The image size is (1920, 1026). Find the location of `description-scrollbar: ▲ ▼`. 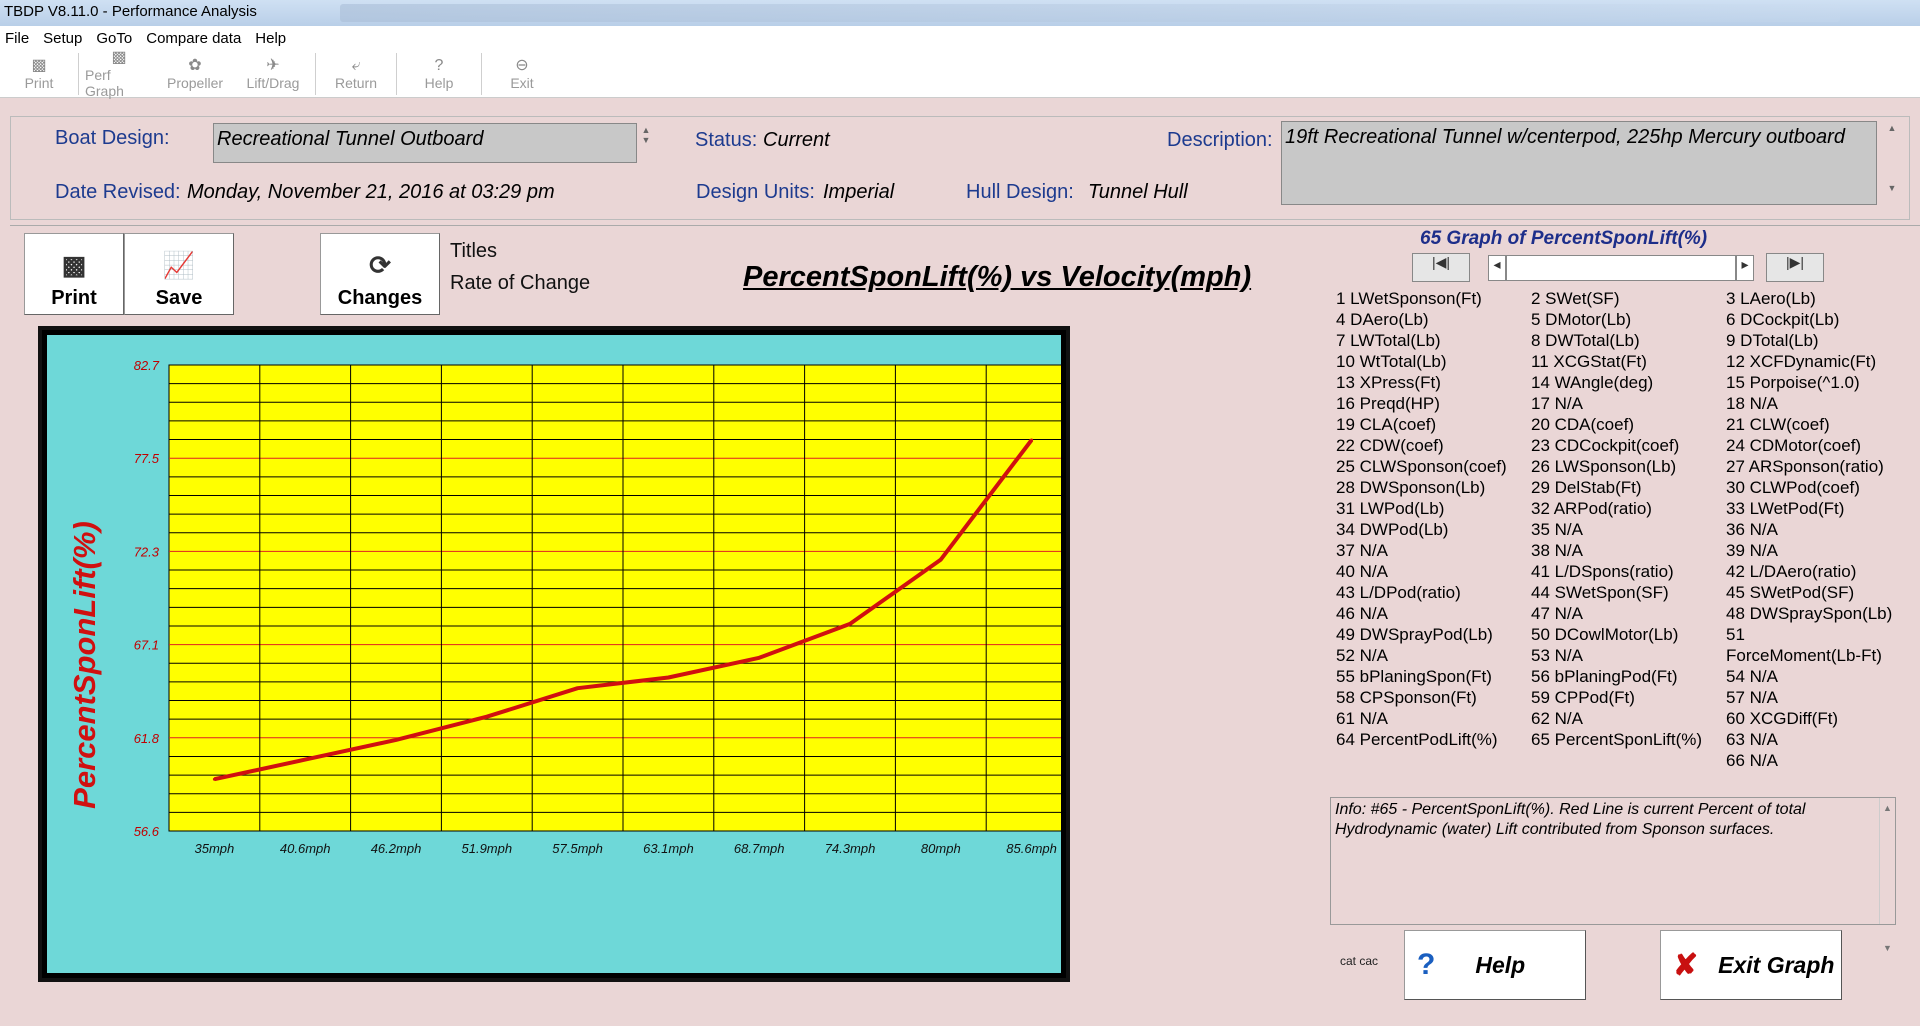

description-scrollbar: ▲ ▼ is located at coordinates (1892, 165).